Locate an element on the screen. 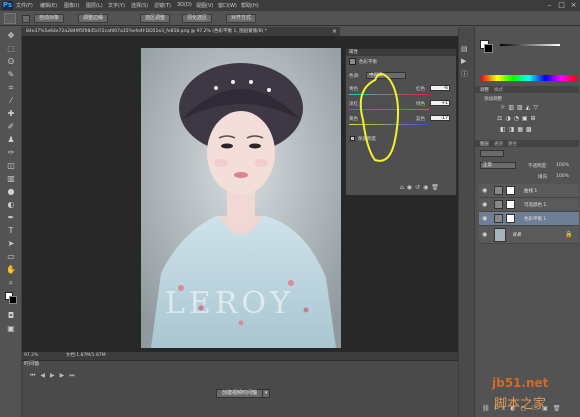 This screenshot has width=580, height=417. magenta-green-value: +1 is located at coordinates (440, 103).